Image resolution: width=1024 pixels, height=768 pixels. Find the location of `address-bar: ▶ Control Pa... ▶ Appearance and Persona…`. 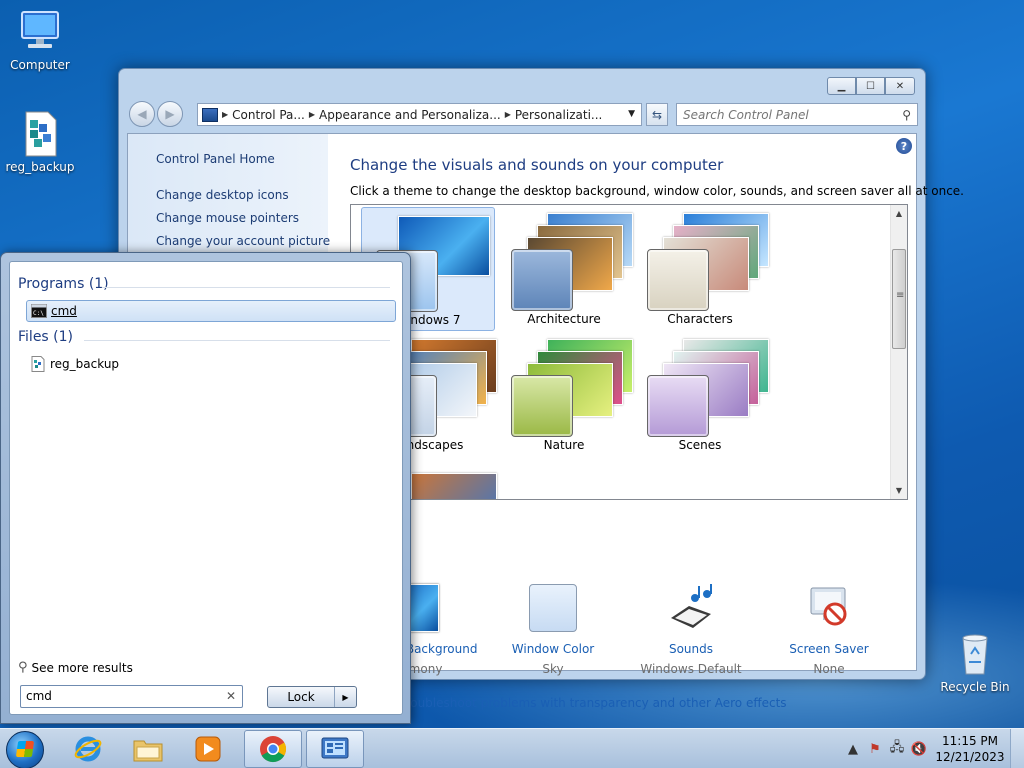

address-bar: ▶ Control Pa... ▶ Appearance and Persona… is located at coordinates (419, 114).